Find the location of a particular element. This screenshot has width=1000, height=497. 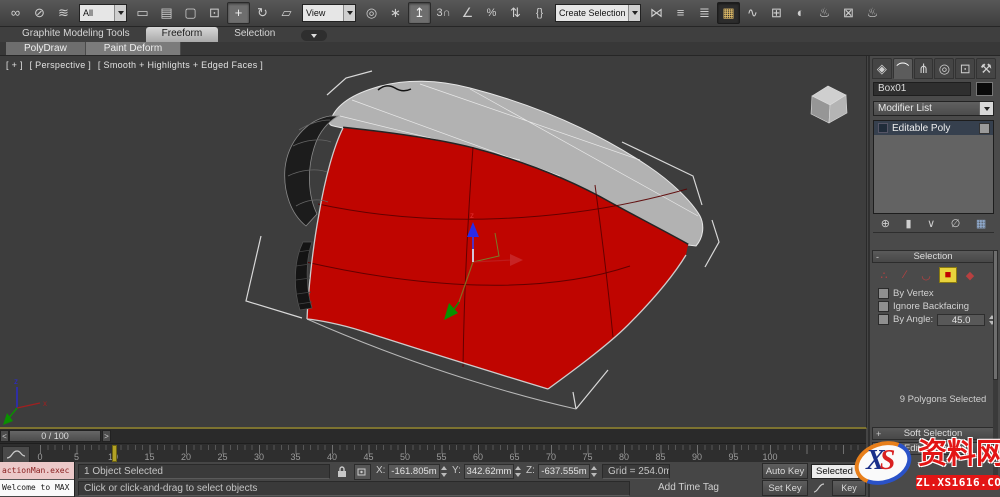

frame-number: 55 is located at coordinates (441, 457).